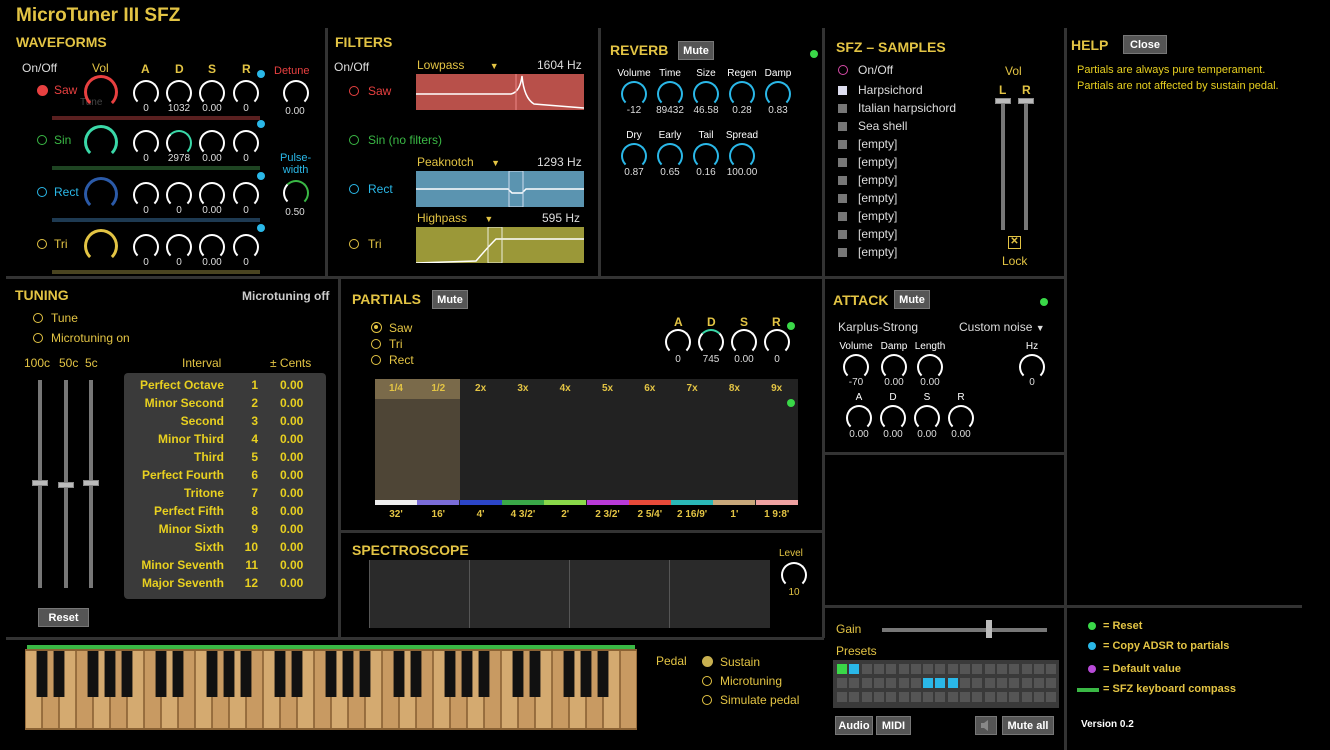 Image resolution: width=1330 pixels, height=750 pixels. What do you see at coordinates (354, 91) in the screenshot?
I see `filter-saw-radio` at bounding box center [354, 91].